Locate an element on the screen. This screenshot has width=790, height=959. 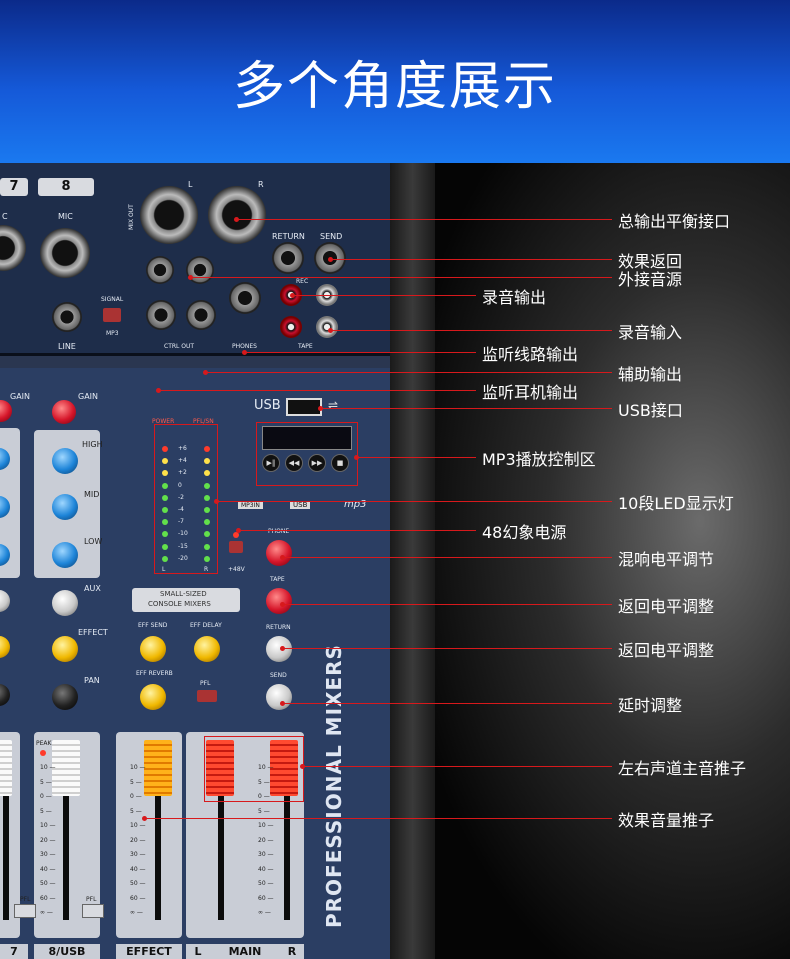
signal-label: SIGNAL is located at coordinates (112, 299).